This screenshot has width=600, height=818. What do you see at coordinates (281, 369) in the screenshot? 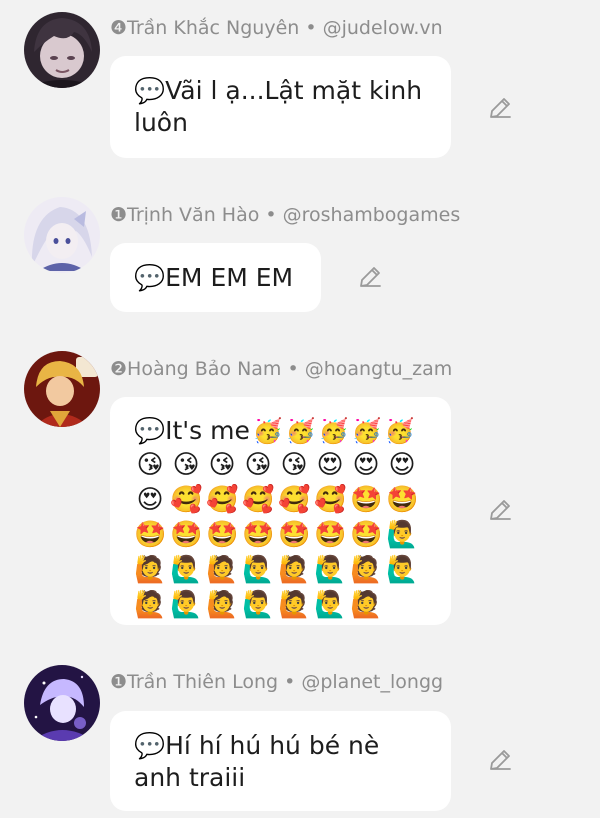
I see `comment-author: ❷Hoàng Bảo Nam • @hoangtu_zam` at bounding box center [281, 369].